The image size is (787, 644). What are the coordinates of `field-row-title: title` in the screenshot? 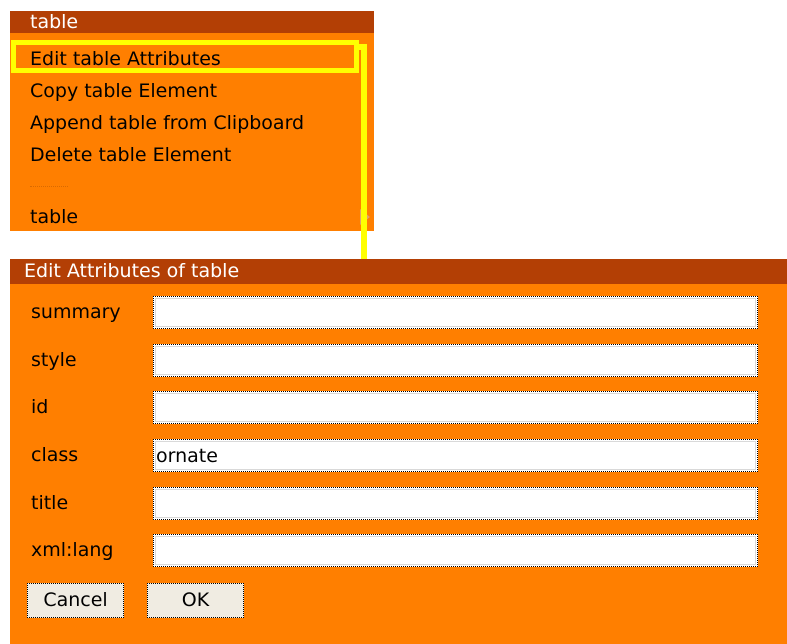 It's located at (398, 503).